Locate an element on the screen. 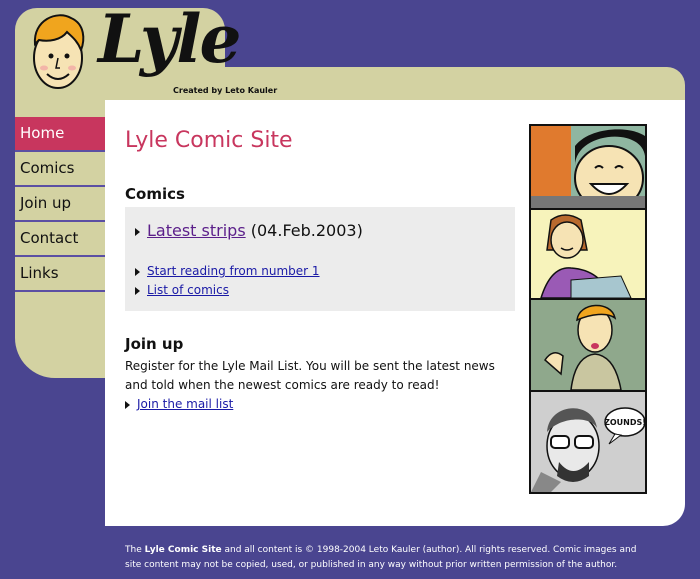  nav-join-up: Join up is located at coordinates (60, 204).